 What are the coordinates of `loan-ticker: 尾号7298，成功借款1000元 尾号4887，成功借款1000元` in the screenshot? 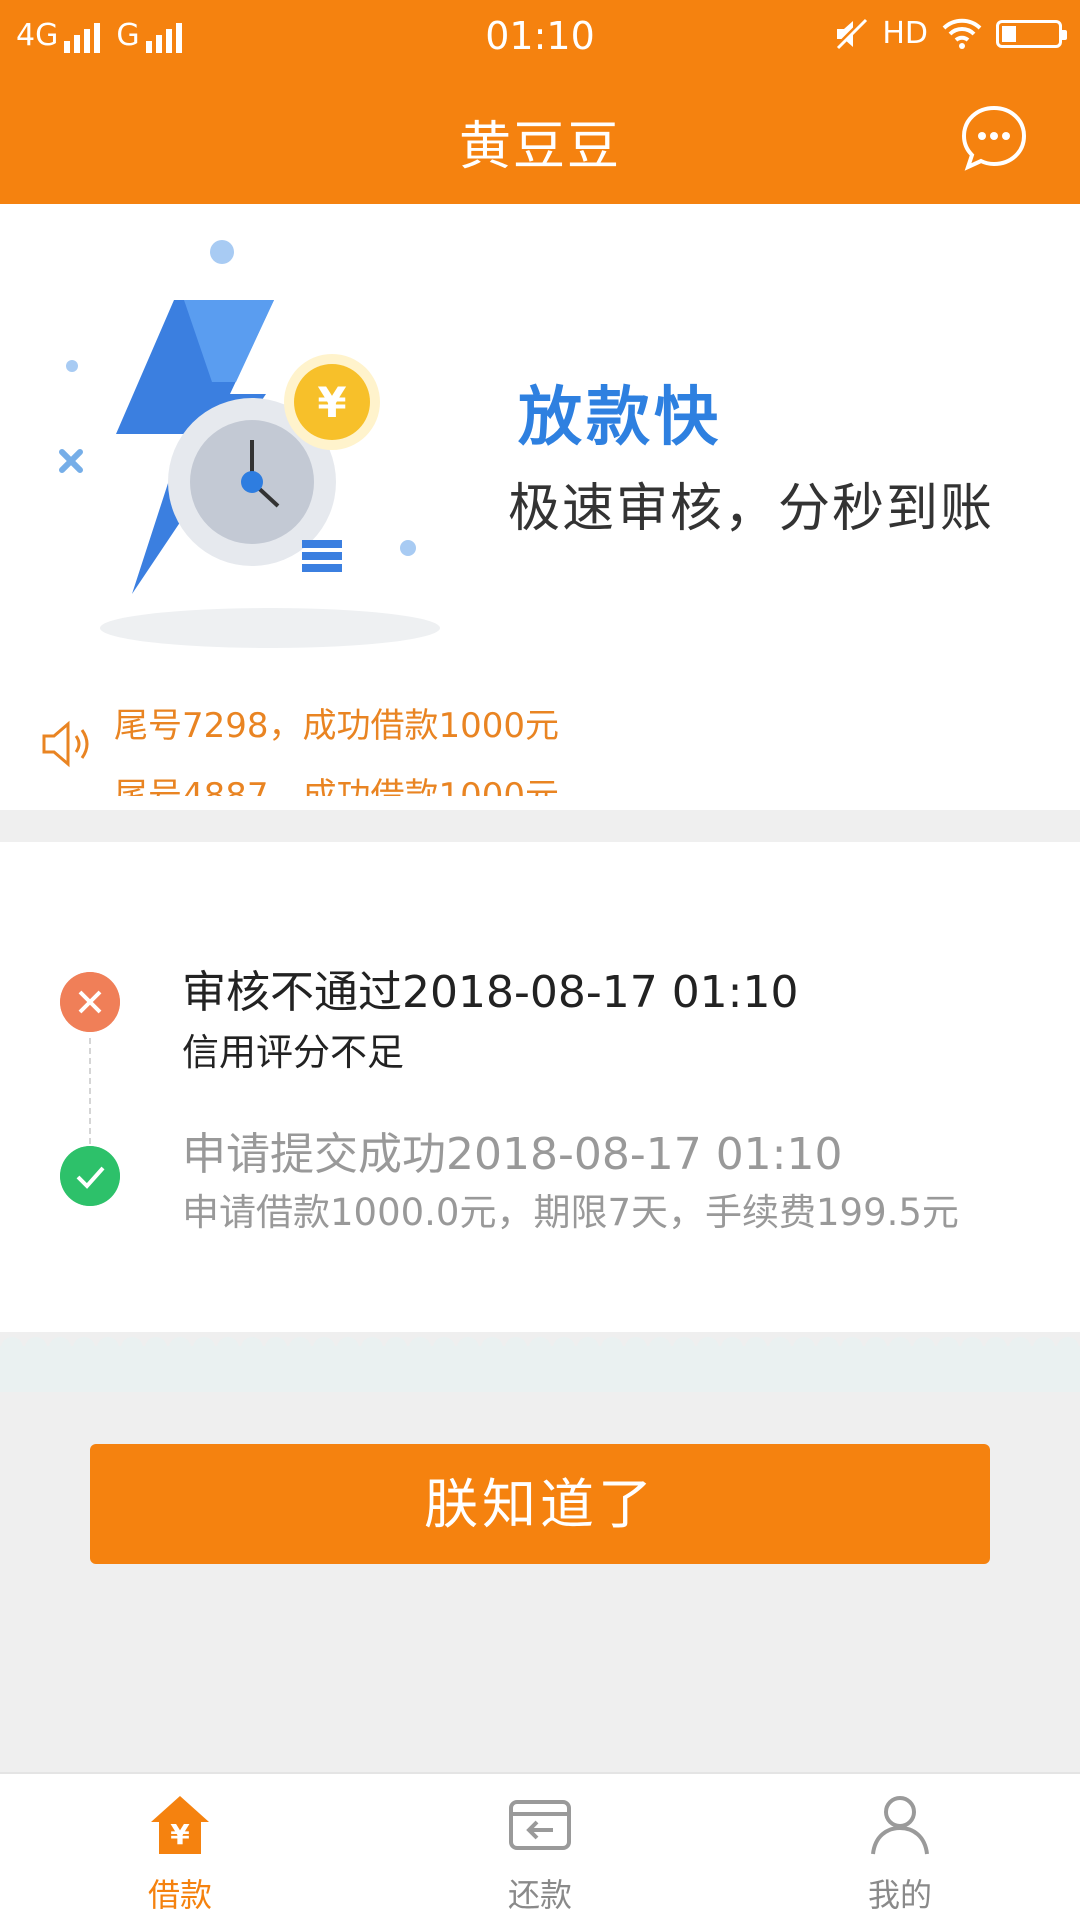 It's located at (540, 742).